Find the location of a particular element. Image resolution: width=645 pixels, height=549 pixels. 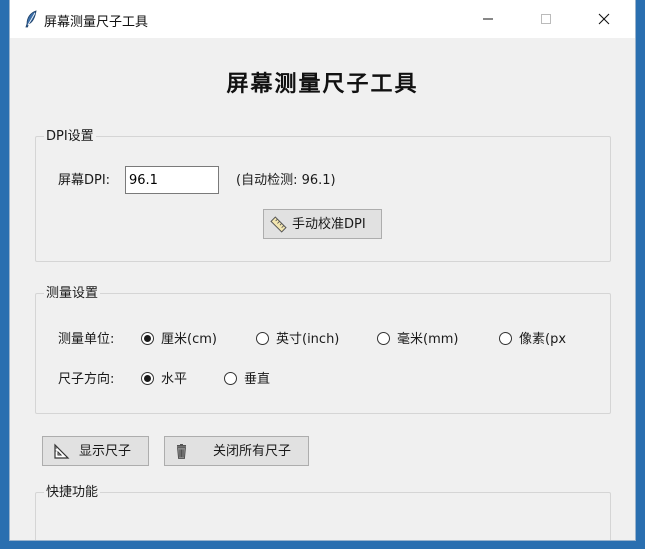

quick-functions-group: 快捷功能 is located at coordinates (323, 512).